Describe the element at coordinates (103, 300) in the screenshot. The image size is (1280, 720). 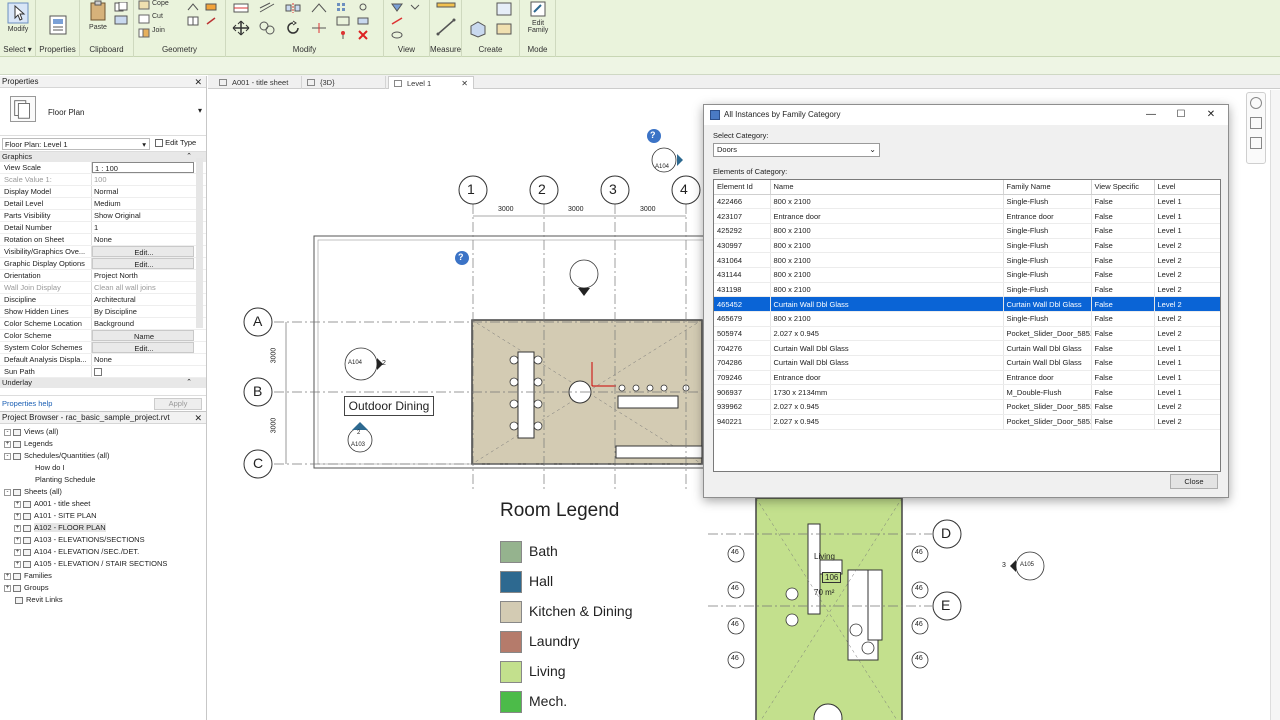
I see `property-row: Discipline Architectural` at that location.